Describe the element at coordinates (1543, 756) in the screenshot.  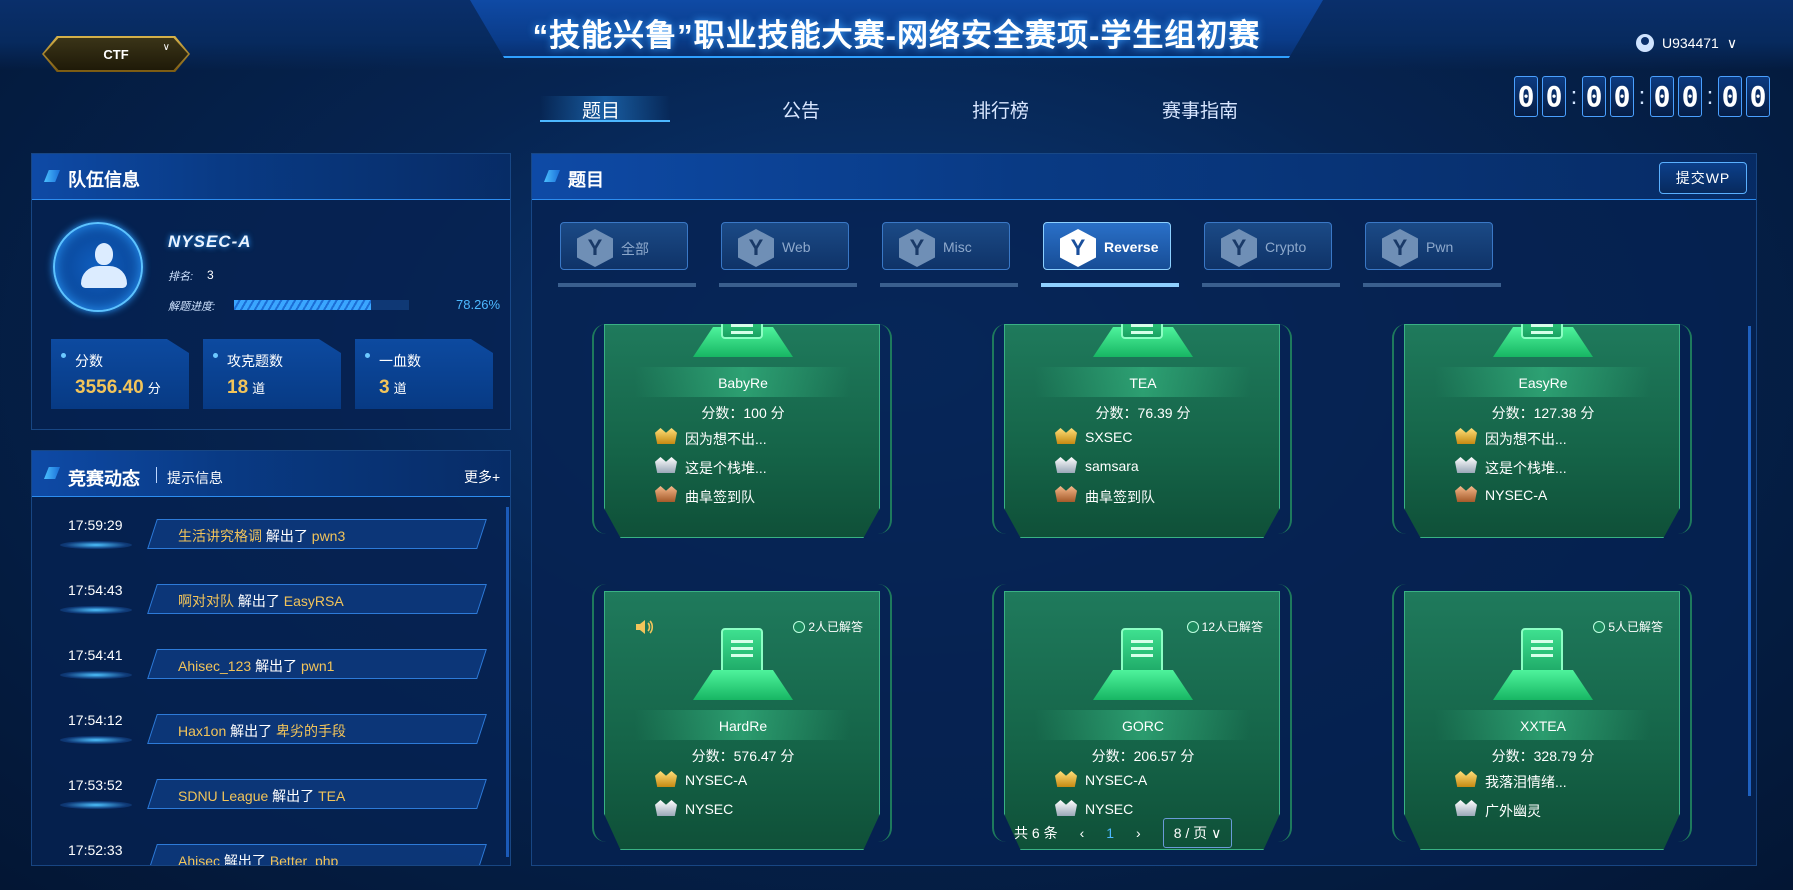
I see `challenge-score: 分数：328.79 分` at that location.